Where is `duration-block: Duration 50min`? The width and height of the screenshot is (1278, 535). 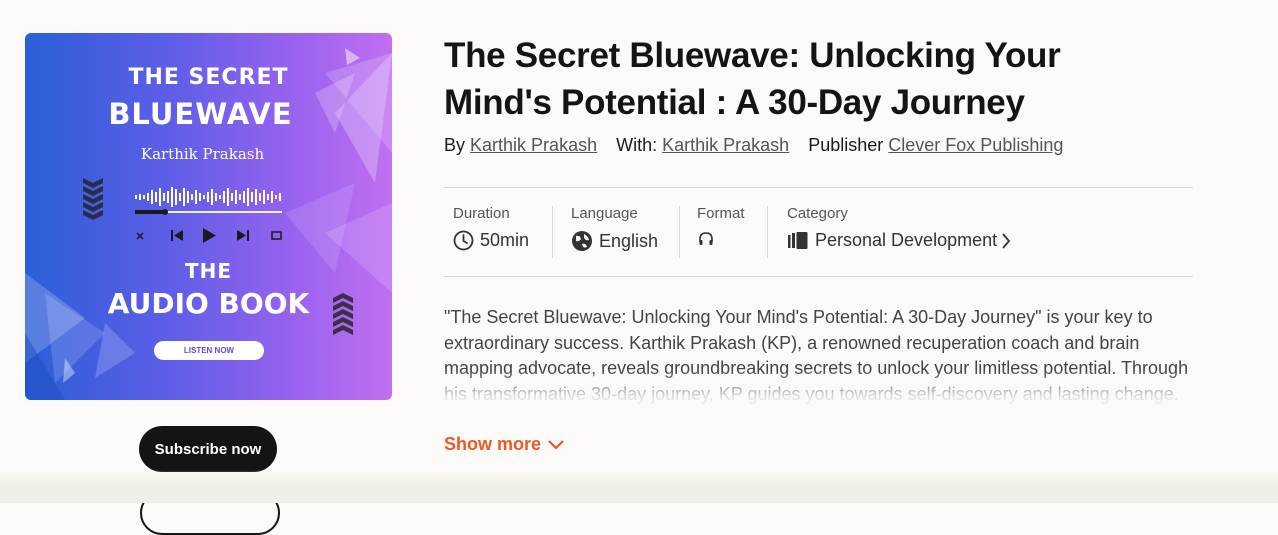
duration-block: Duration 50min is located at coordinates (491, 232).